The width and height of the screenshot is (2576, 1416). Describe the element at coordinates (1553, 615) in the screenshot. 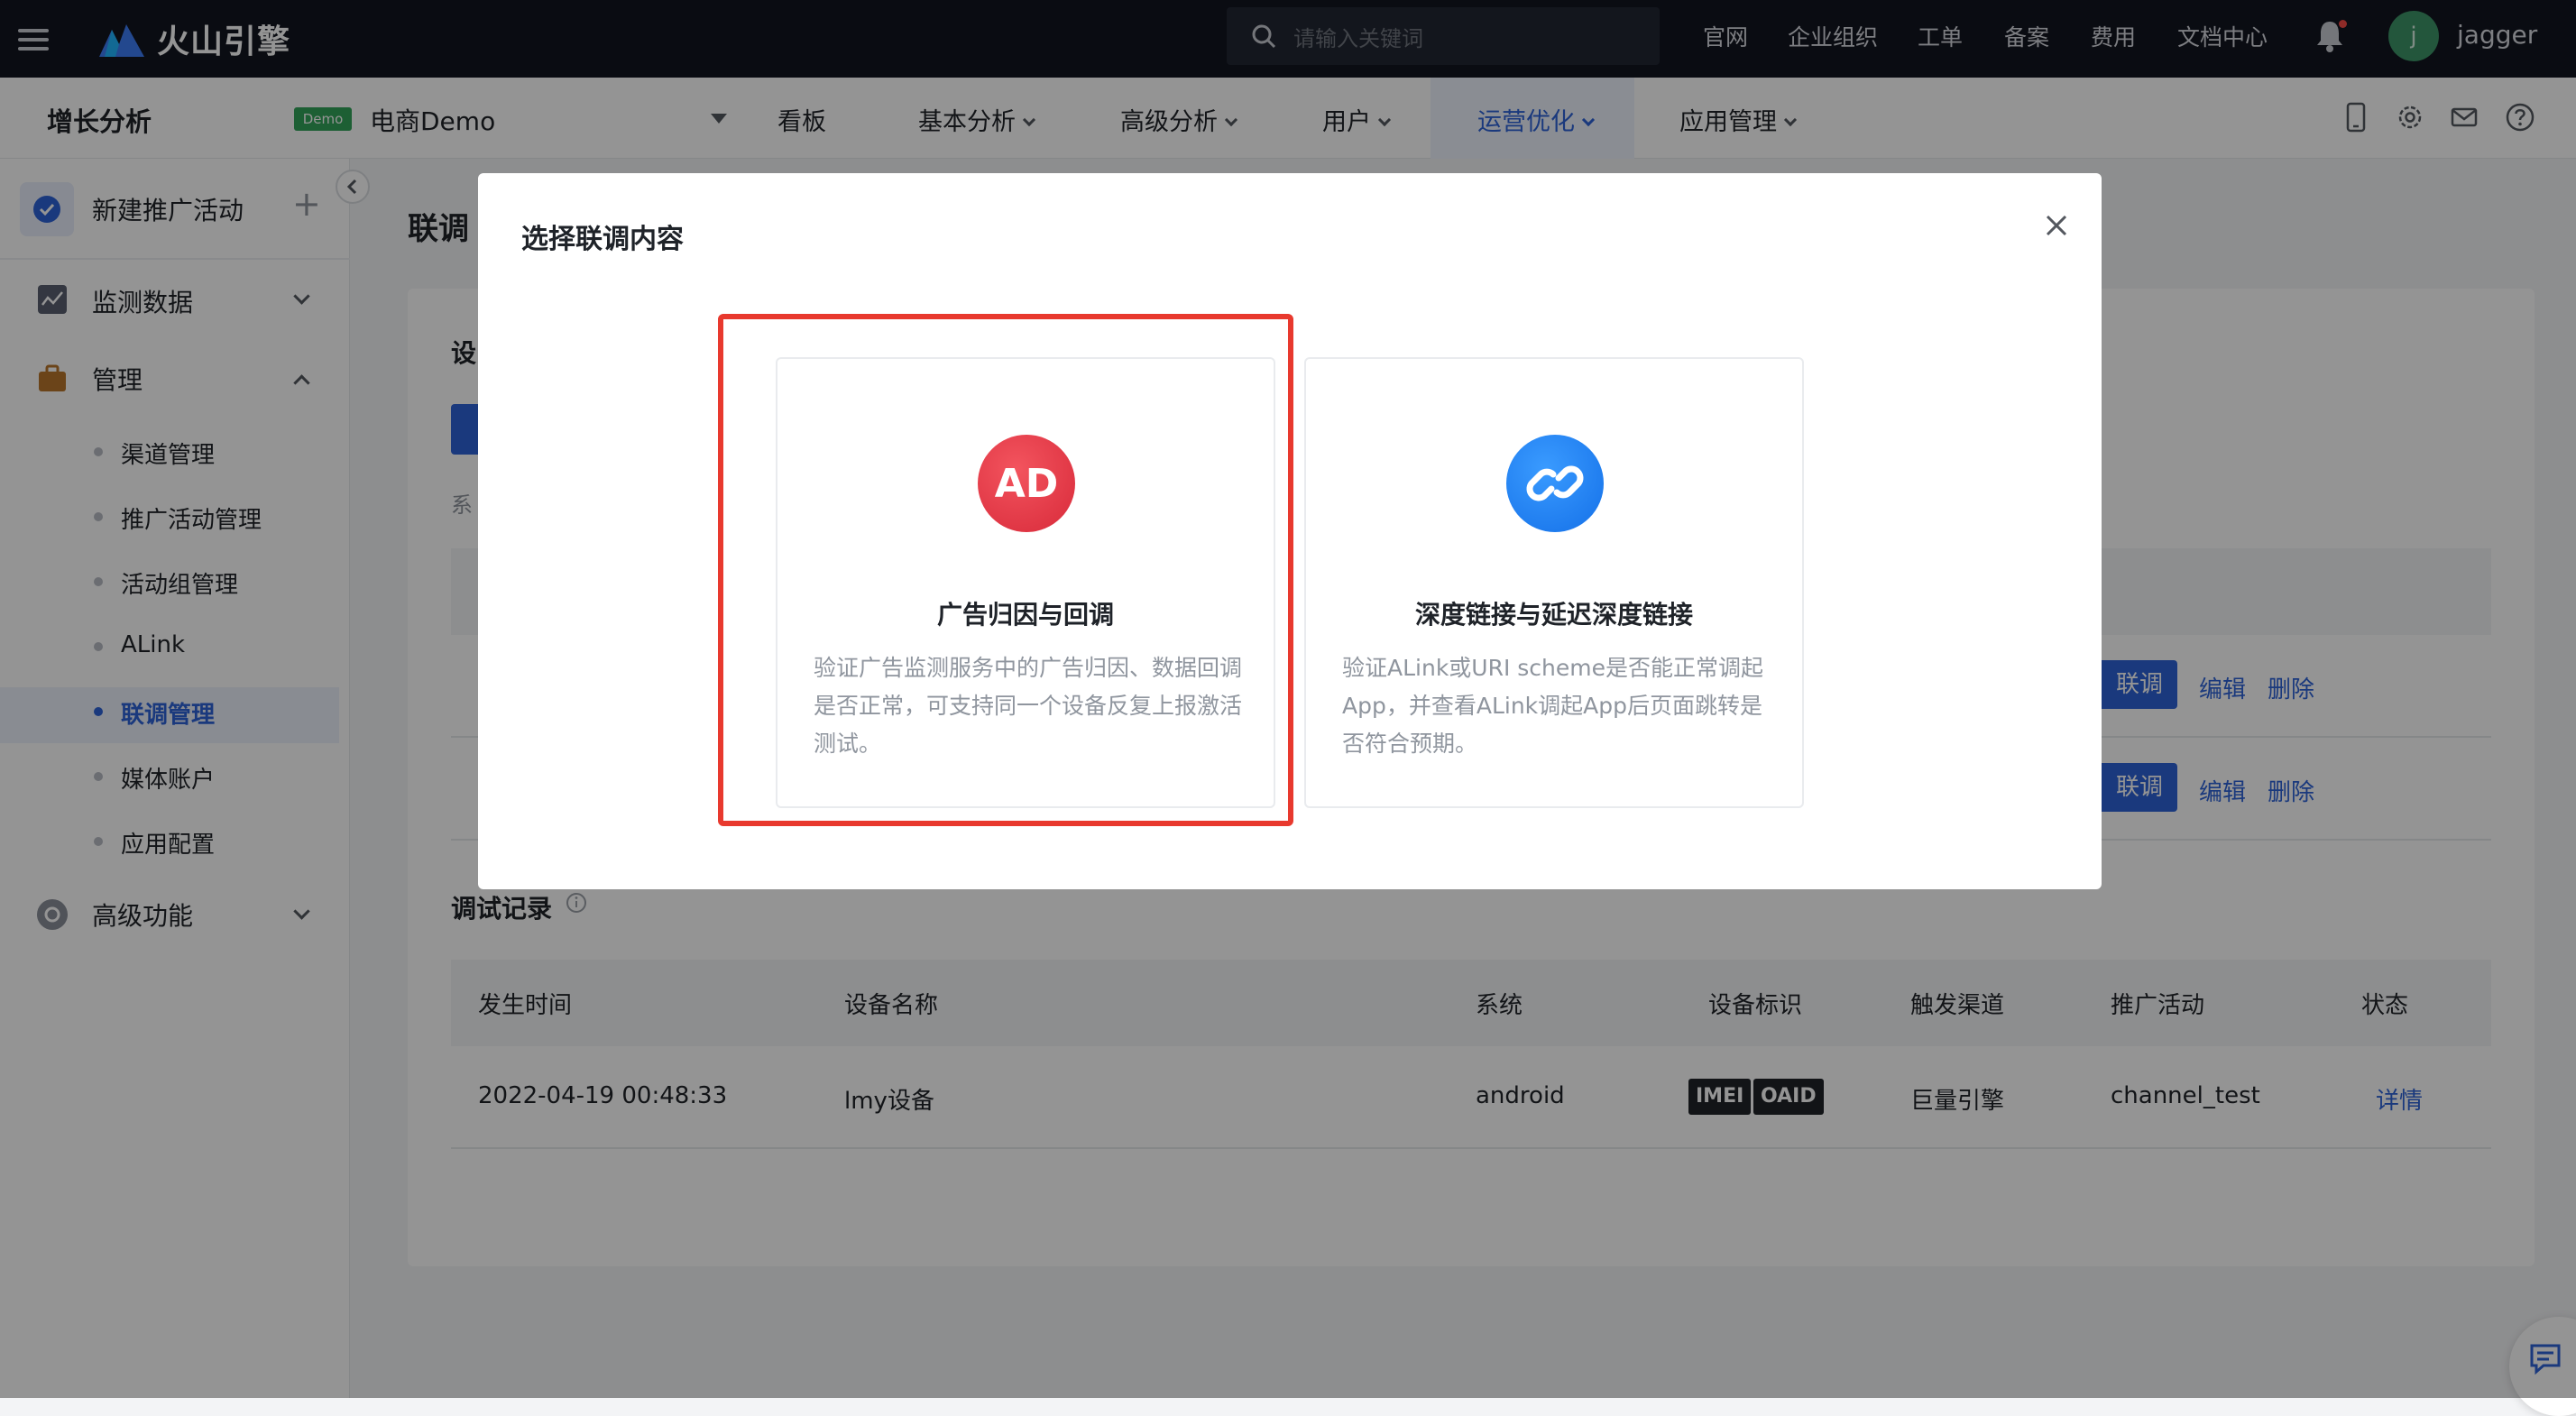

I see `option-title: 深度链接与延迟深度链接` at that location.